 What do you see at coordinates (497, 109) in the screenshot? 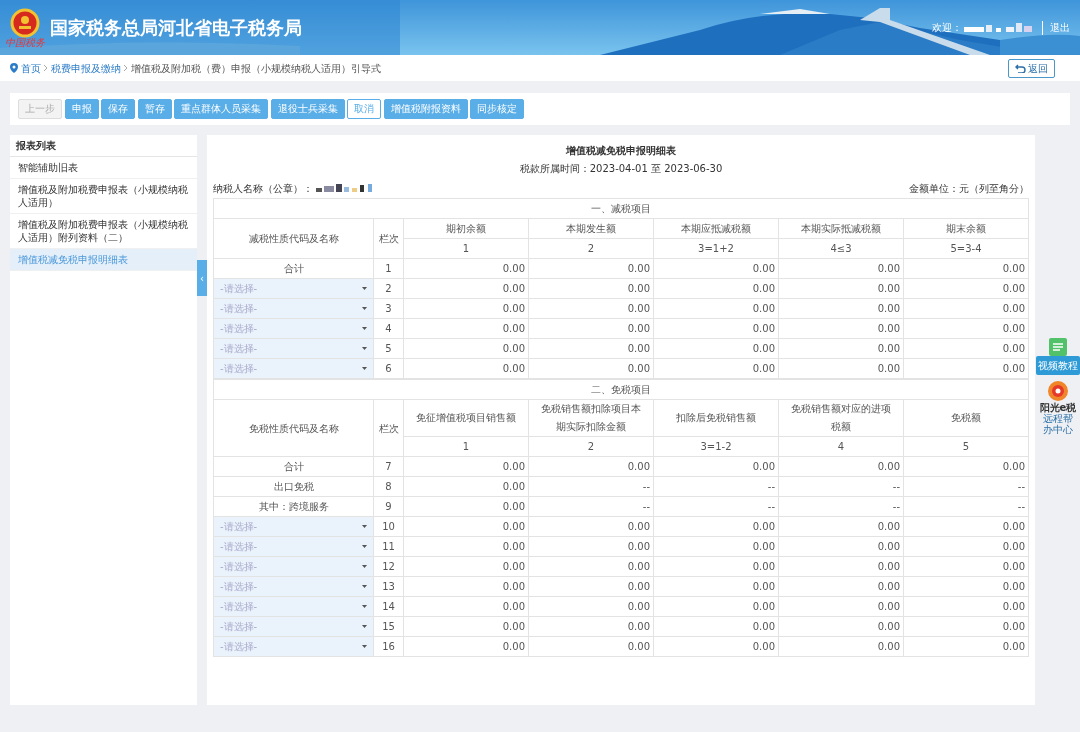
I see `toolbar-button: 同步核定` at bounding box center [497, 109].